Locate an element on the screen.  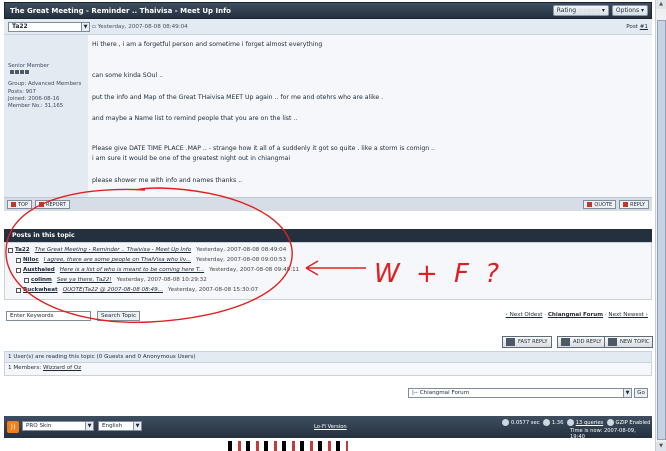
lofi-version-link: Lo-Fi Version is located at coordinates (330, 427).